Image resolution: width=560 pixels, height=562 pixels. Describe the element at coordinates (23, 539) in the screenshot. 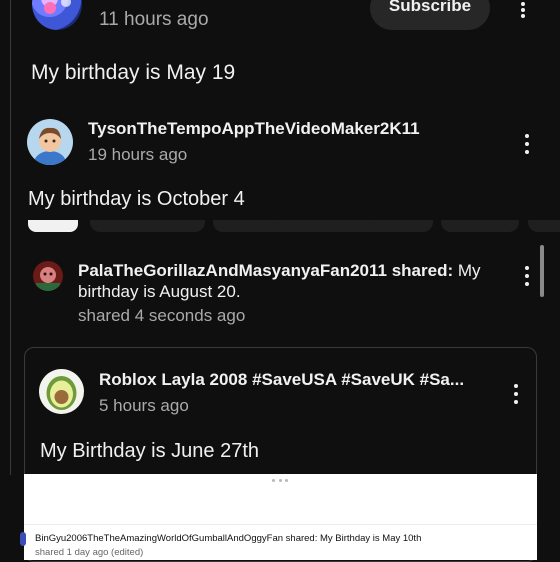

I see `post5-avatar` at that location.